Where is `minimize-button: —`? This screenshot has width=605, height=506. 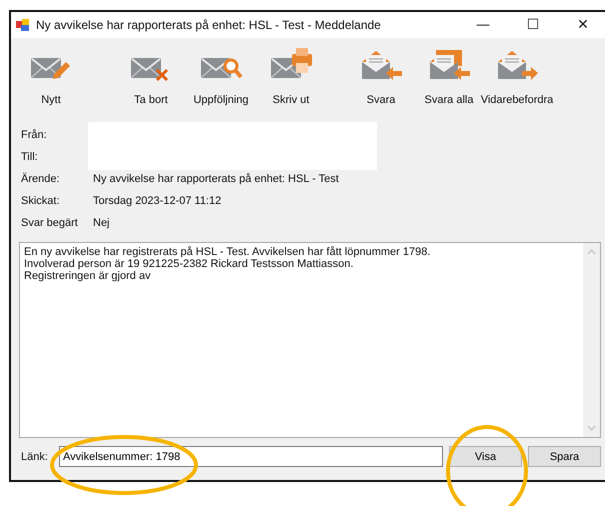
minimize-button: — is located at coordinates (483, 25).